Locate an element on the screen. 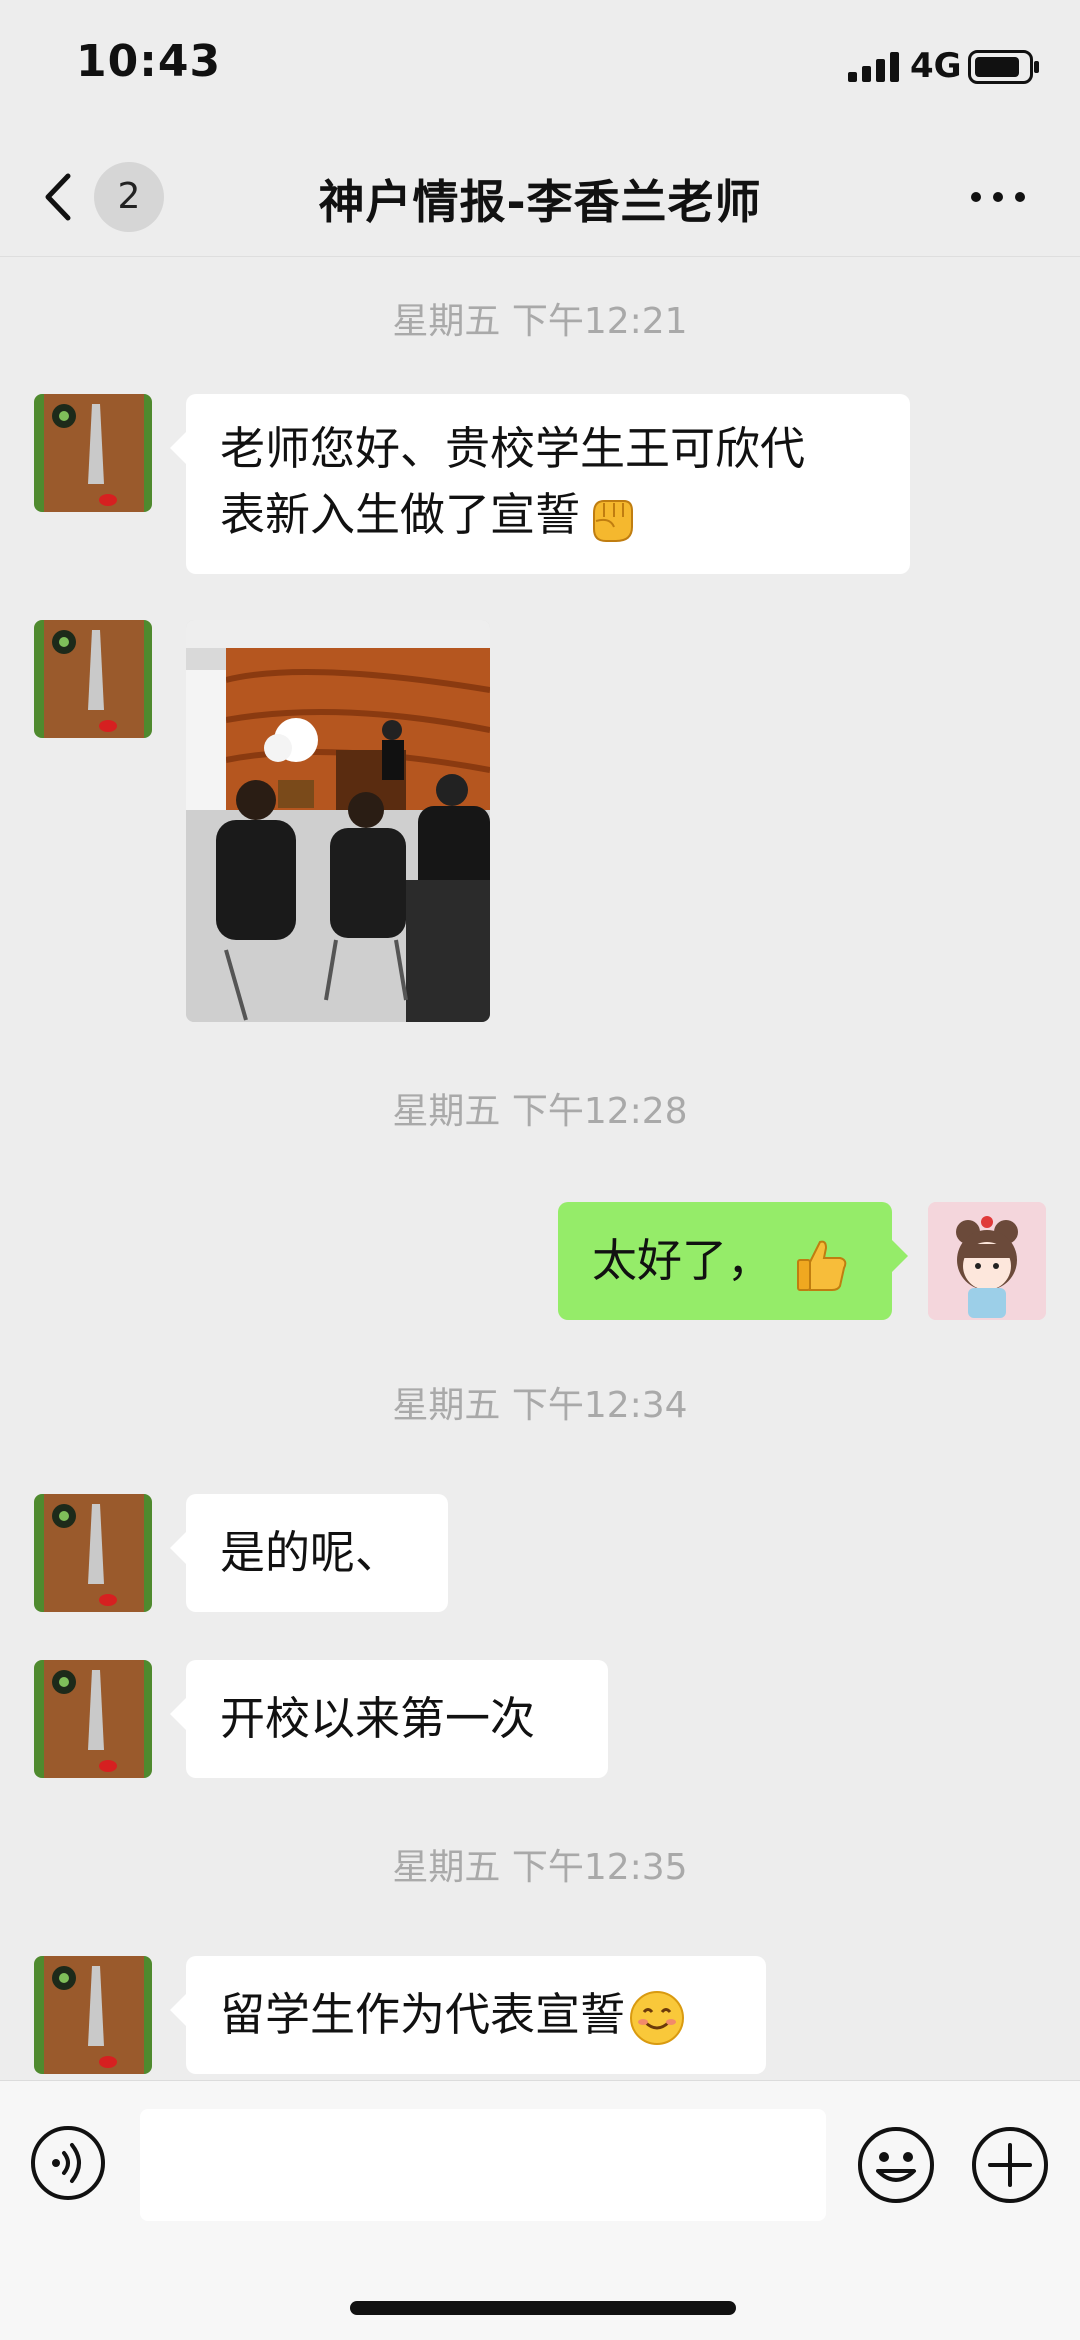 The image size is (1080, 2340). message-text: 表新入生做了宣誓 is located at coordinates (400, 514).